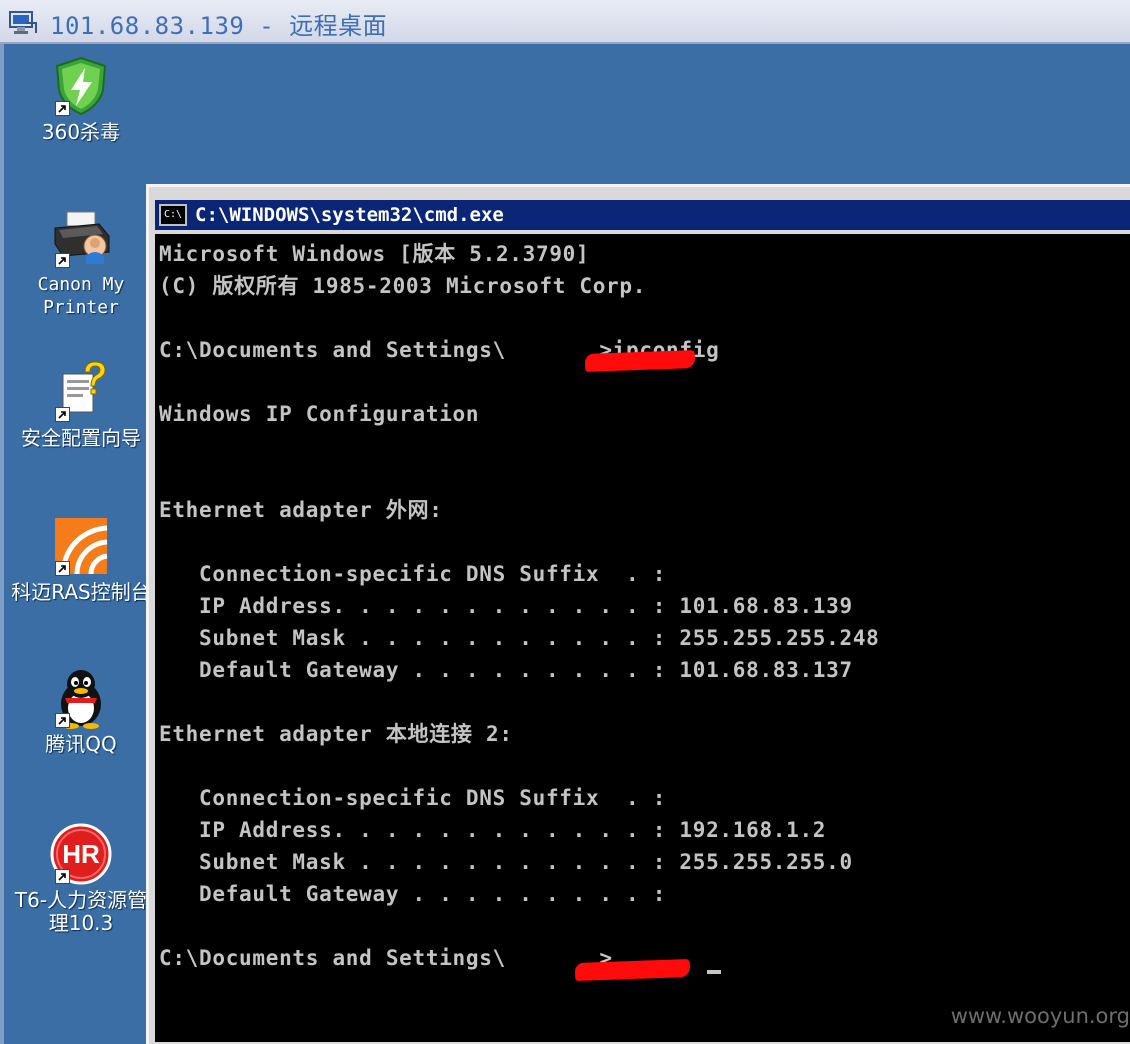 The height and width of the screenshot is (1044, 1130). Describe the element at coordinates (81, 698) in the screenshot. I see `qq-penguin-icon` at that location.